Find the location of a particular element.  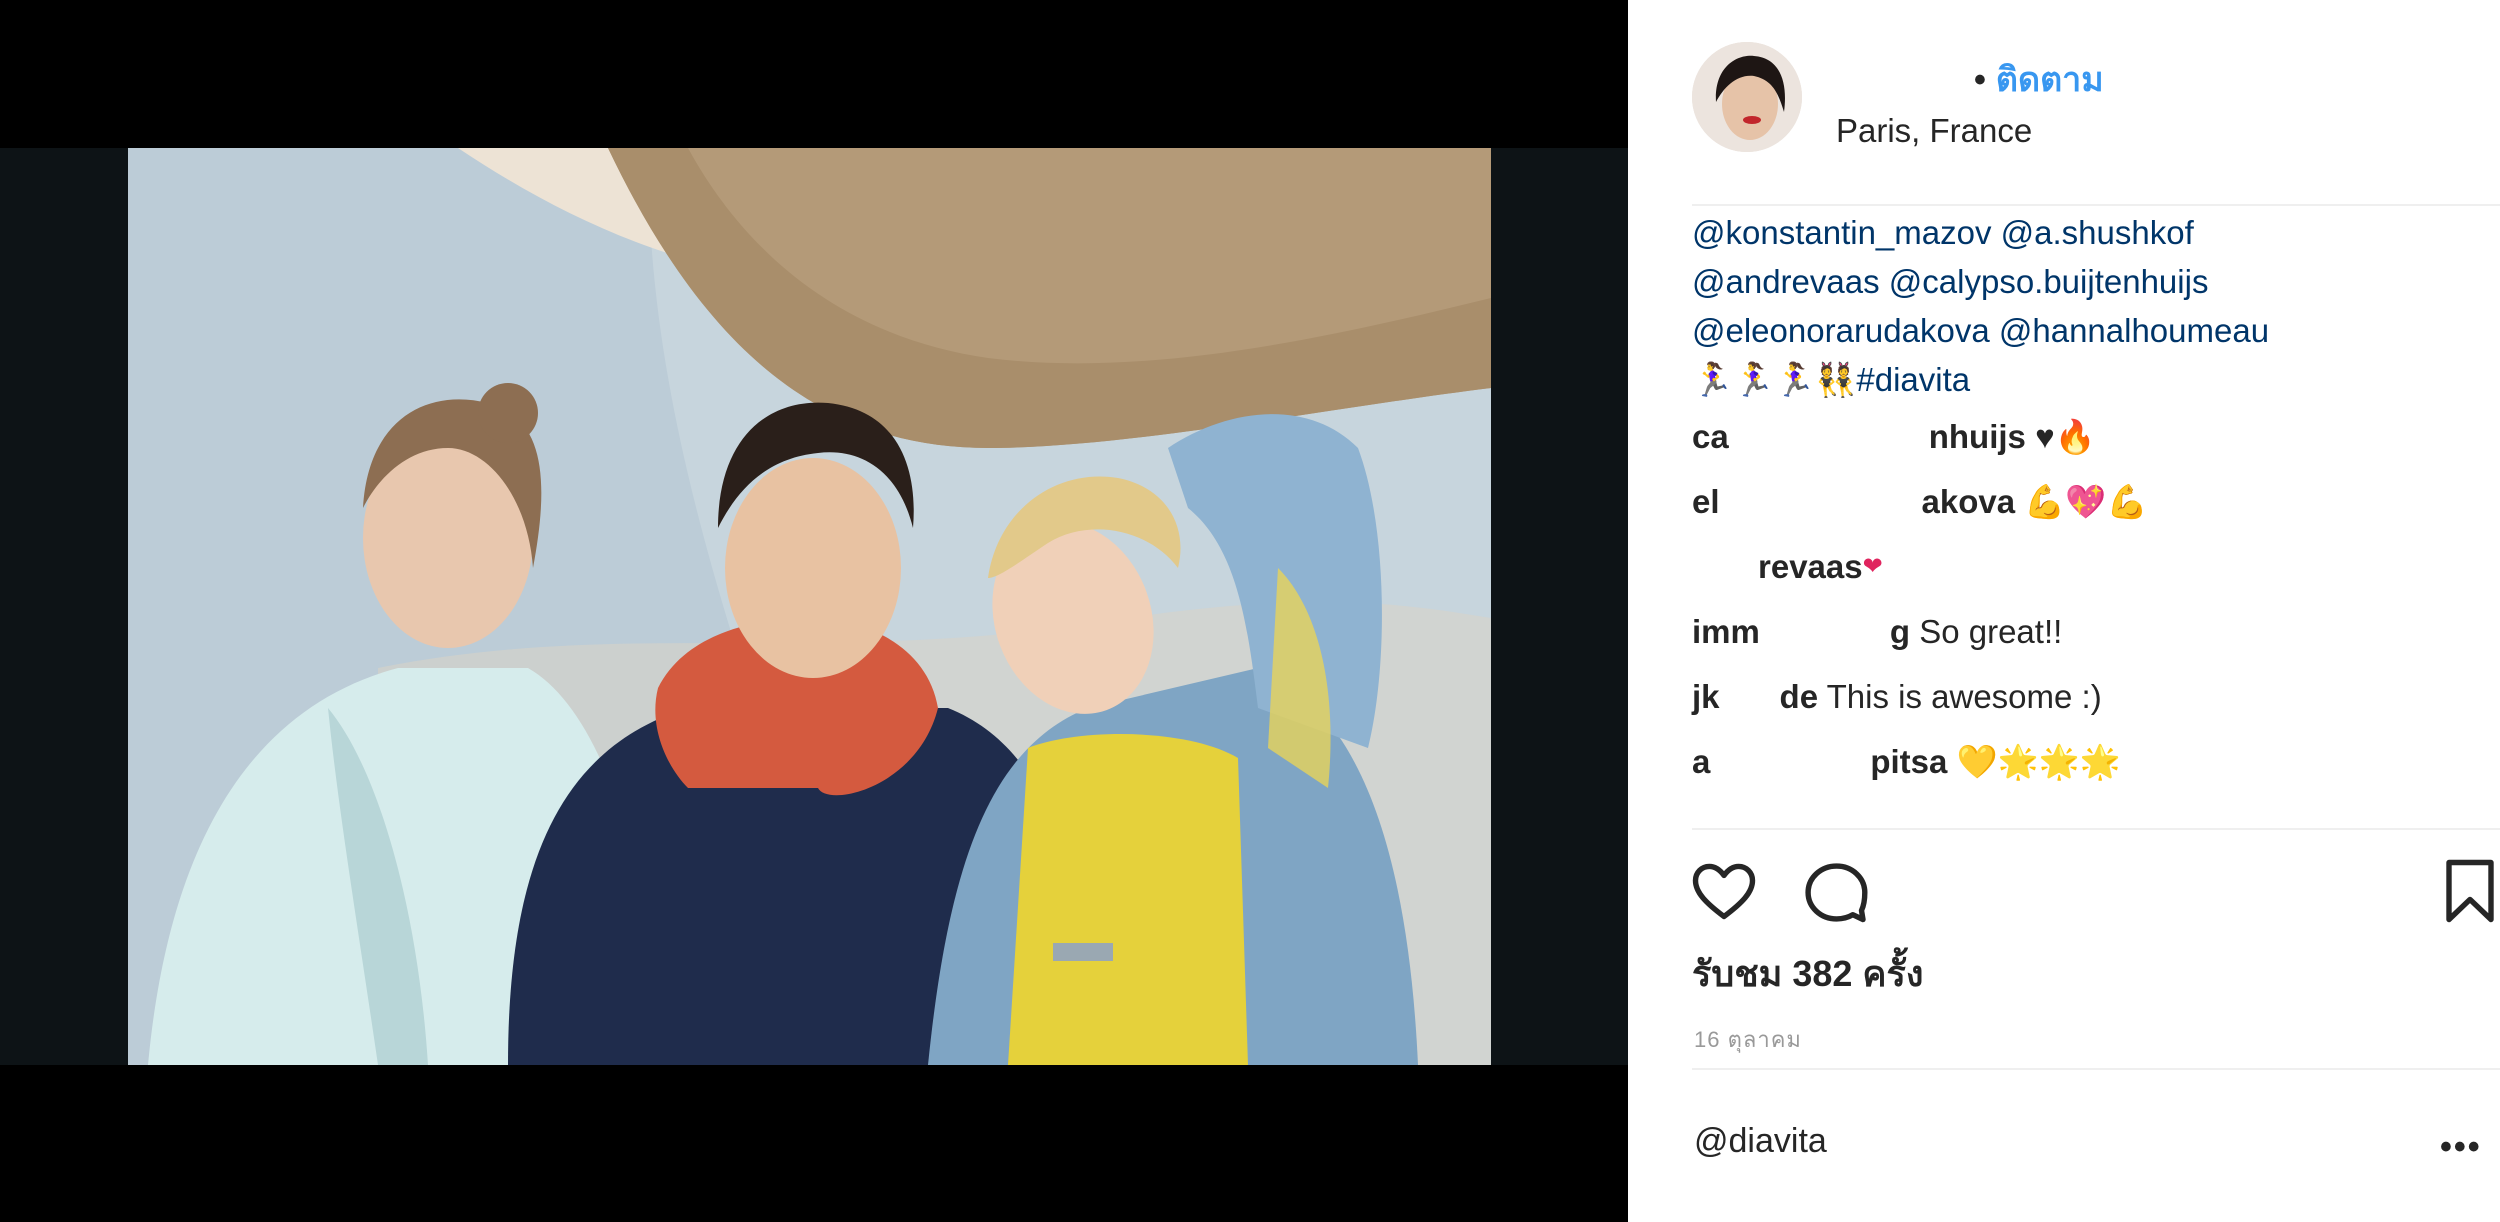

comment-username-start: jk is located at coordinates (1706, 696).